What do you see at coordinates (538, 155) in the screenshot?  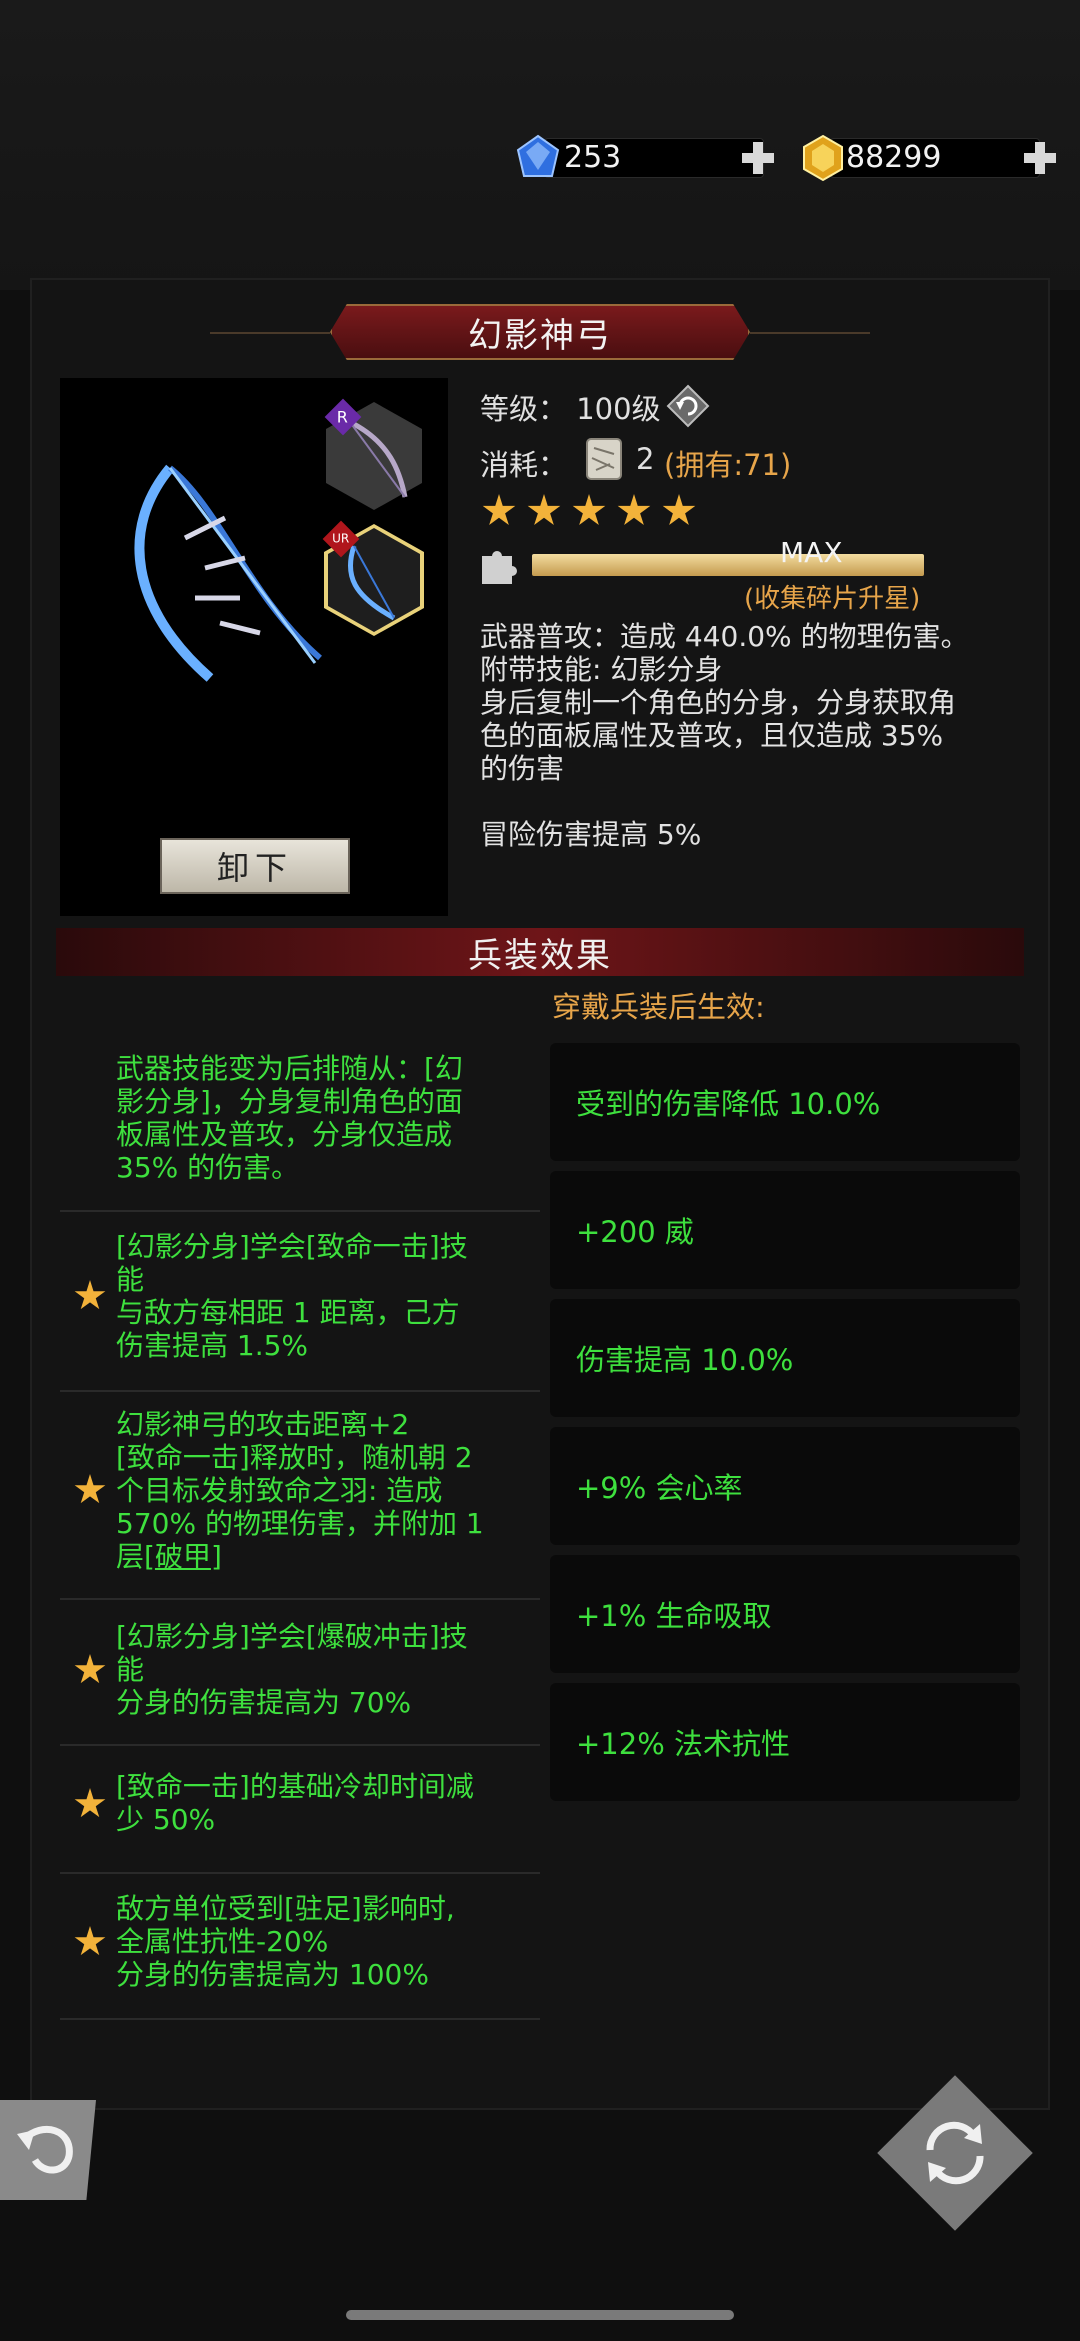 I see `gem-icon` at bounding box center [538, 155].